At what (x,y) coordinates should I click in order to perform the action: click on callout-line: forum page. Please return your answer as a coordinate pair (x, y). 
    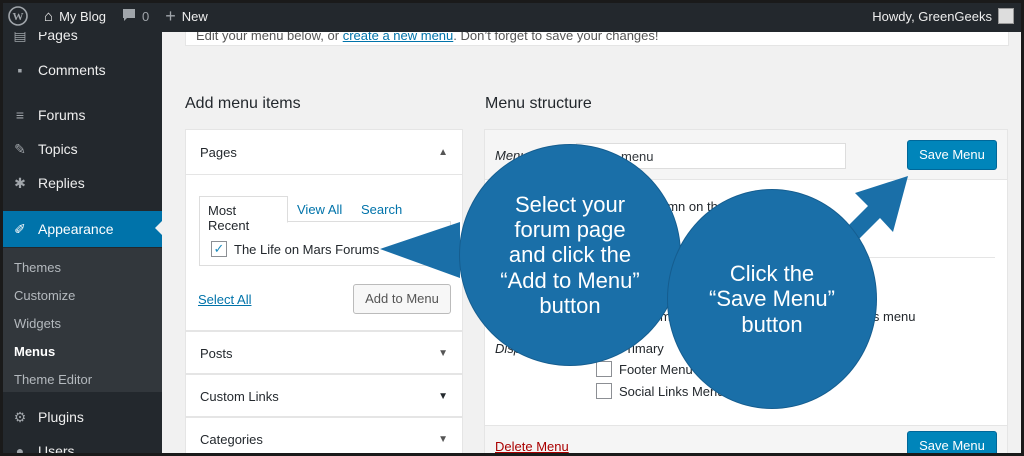
    Looking at the image, I should click on (570, 230).